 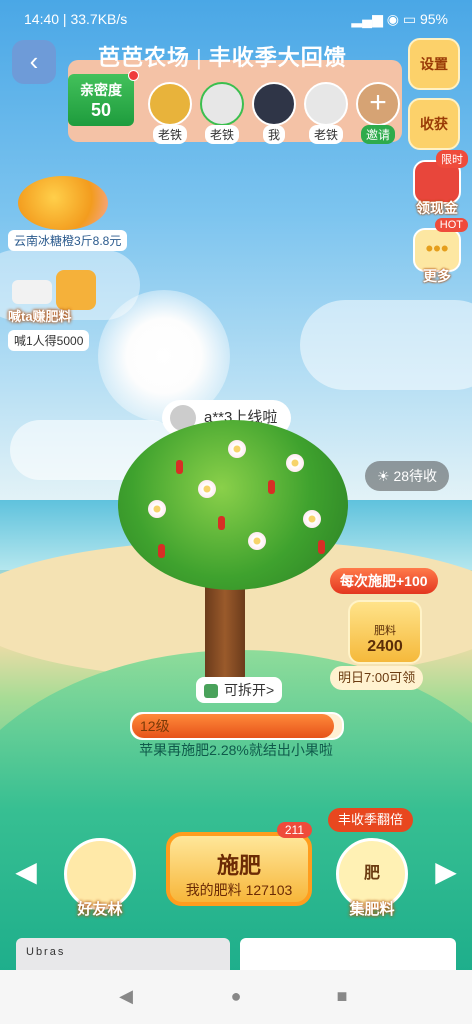 I want to click on more-button: ••• HOT 更多, so click(x=440, y=252).